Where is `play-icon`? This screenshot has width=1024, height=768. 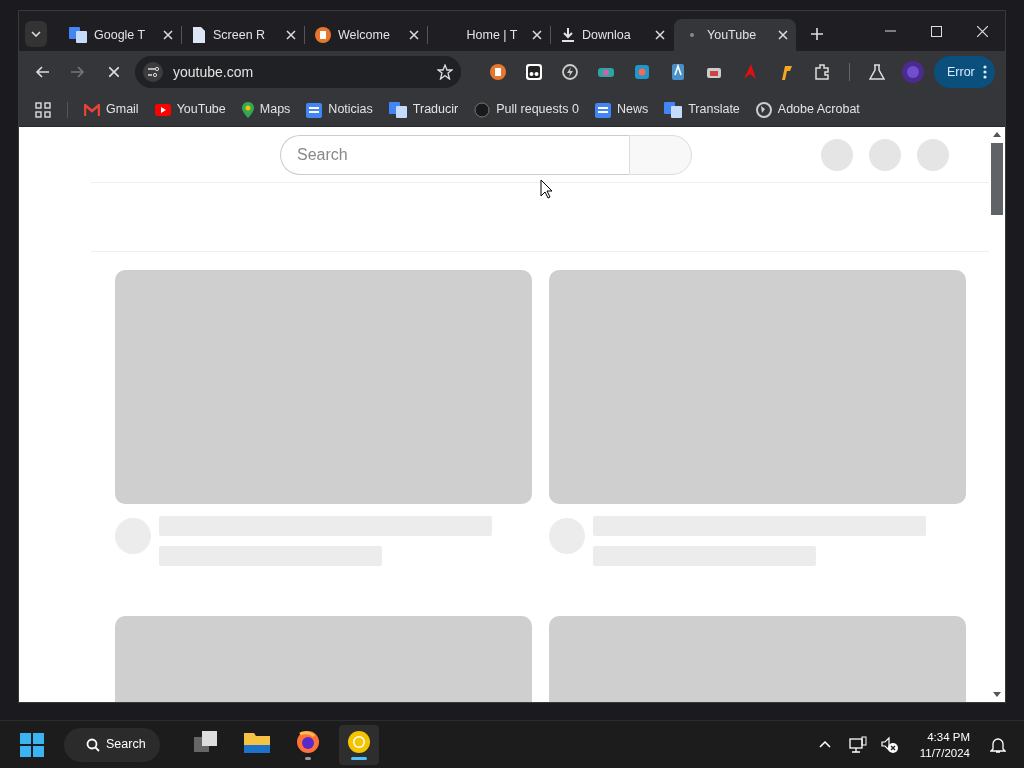 play-icon is located at coordinates (162, 109).